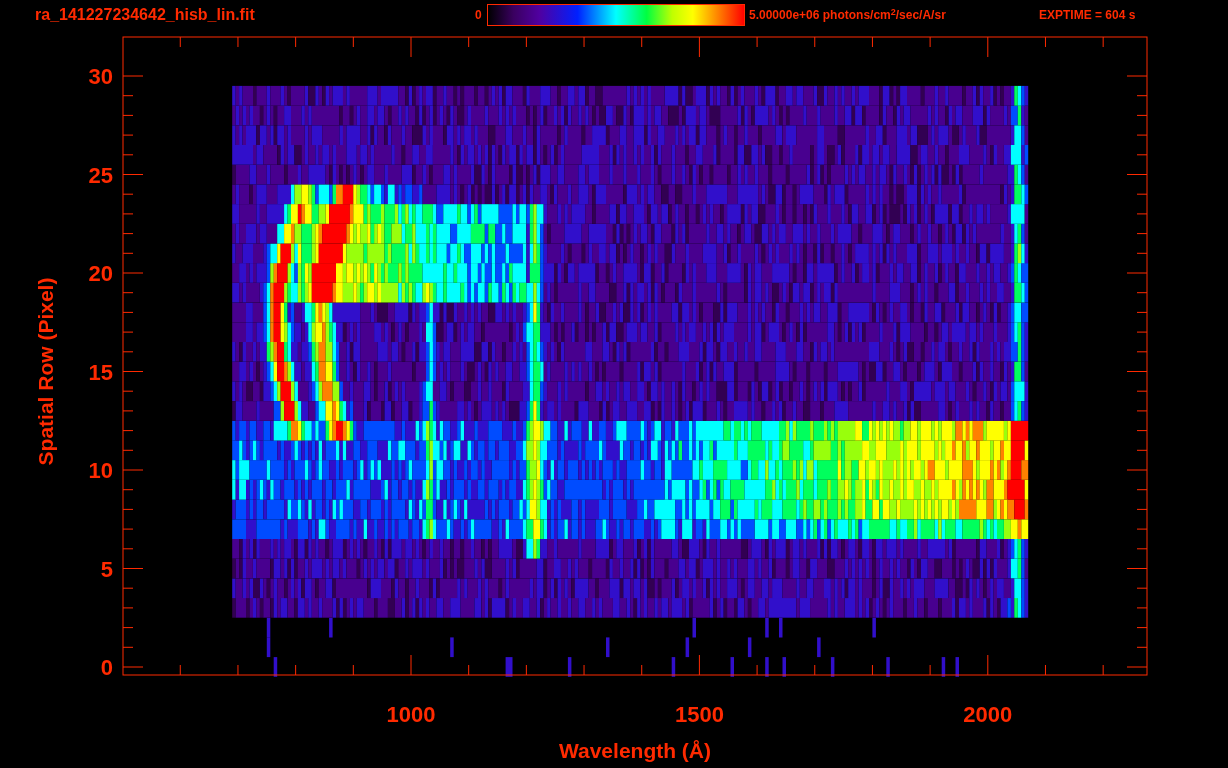  Describe the element at coordinates (635, 750) in the screenshot. I see `x-axis-label: Wavelength (Å)` at that location.